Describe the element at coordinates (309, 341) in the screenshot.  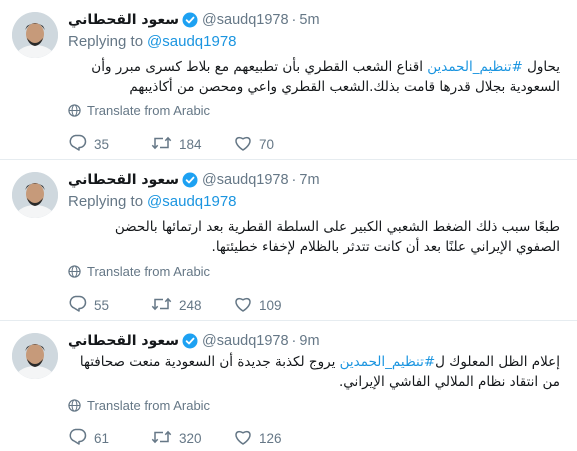
I see `timestamp: 9m` at that location.